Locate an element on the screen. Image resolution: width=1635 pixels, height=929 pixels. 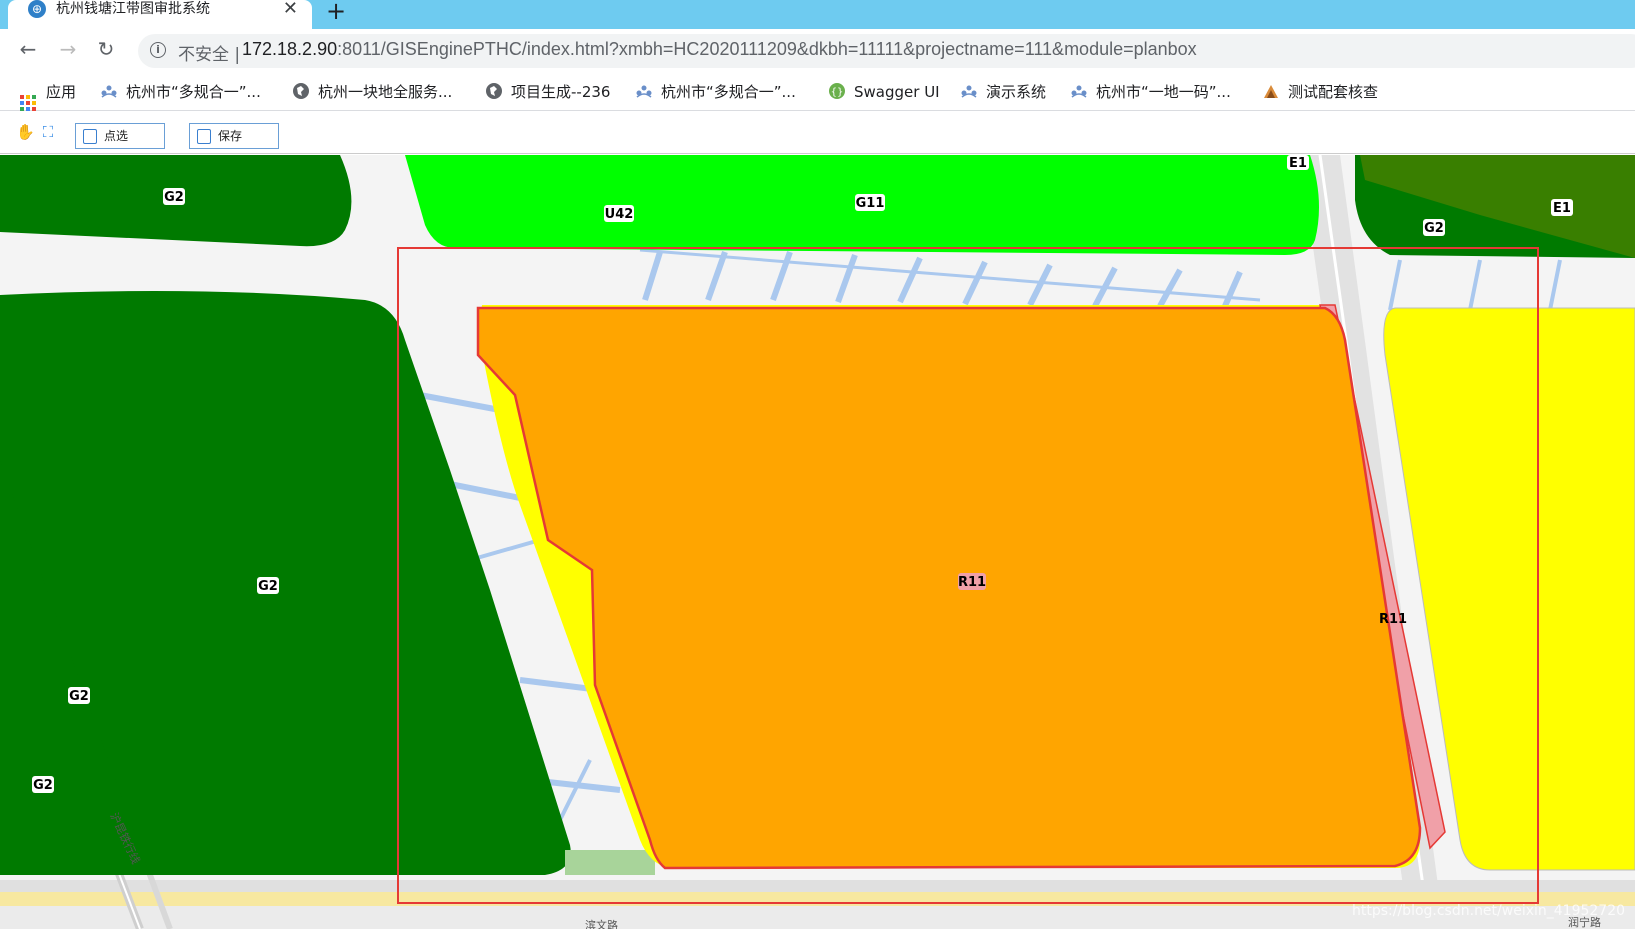
browser-tab: ⊕ 杭州钱塘江带图审批系统 ✕ is located at coordinates (160, 14).